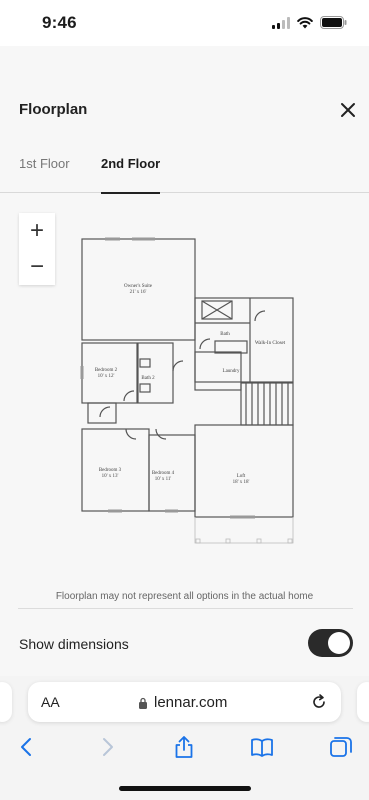 Image resolution: width=369 pixels, height=800 pixels. Describe the element at coordinates (319, 702) in the screenshot. I see `reload-icon` at that location.